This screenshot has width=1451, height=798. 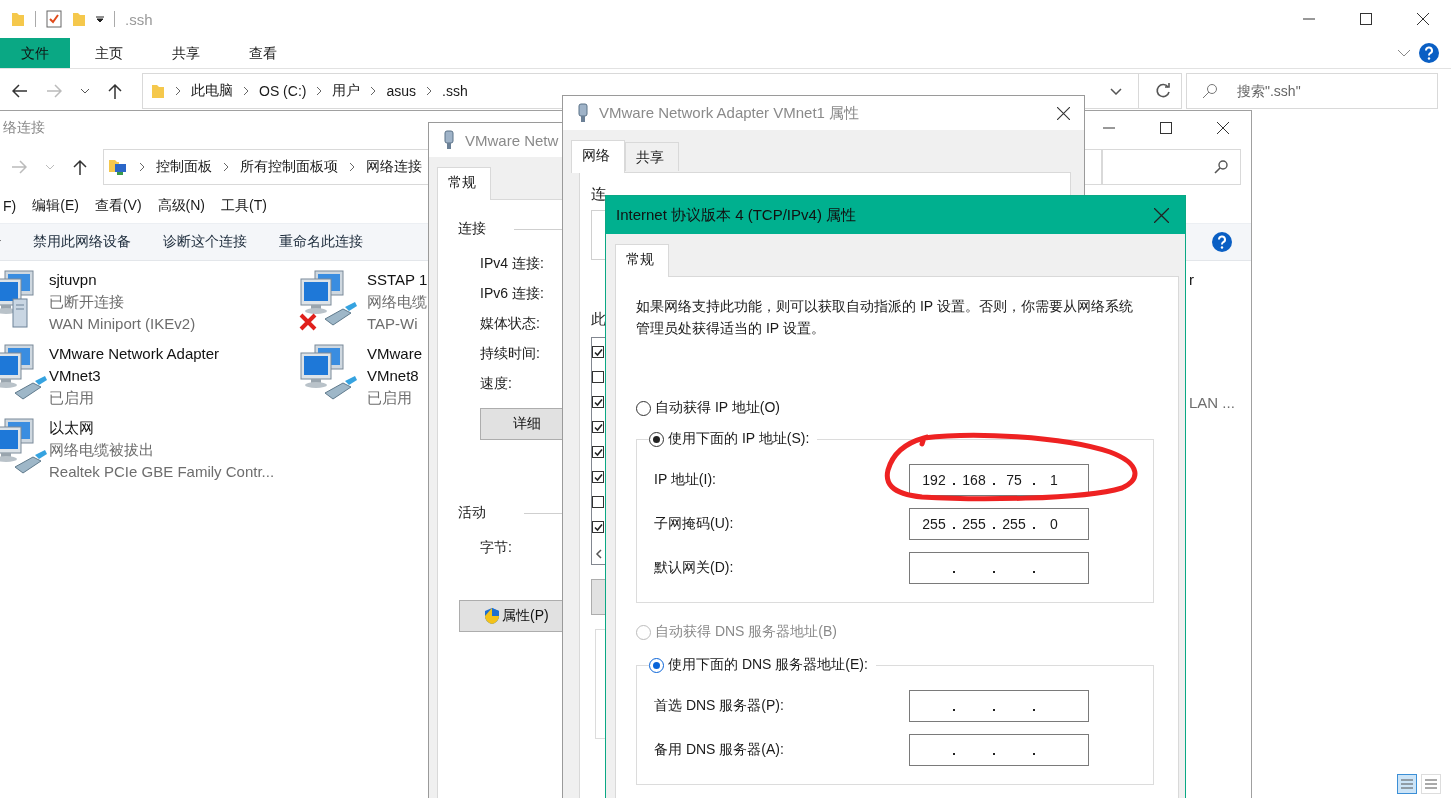 I want to click on field-label: 速度:, so click(x=496, y=383).